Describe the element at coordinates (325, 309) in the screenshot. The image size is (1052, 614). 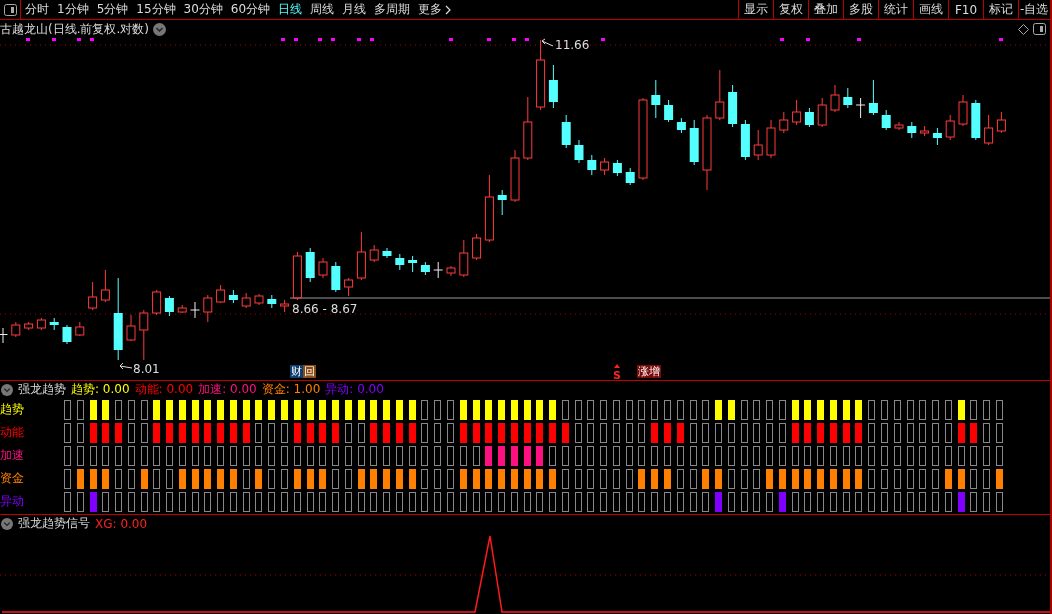
I see `price-range-label: 8.66 - 8.67` at that location.